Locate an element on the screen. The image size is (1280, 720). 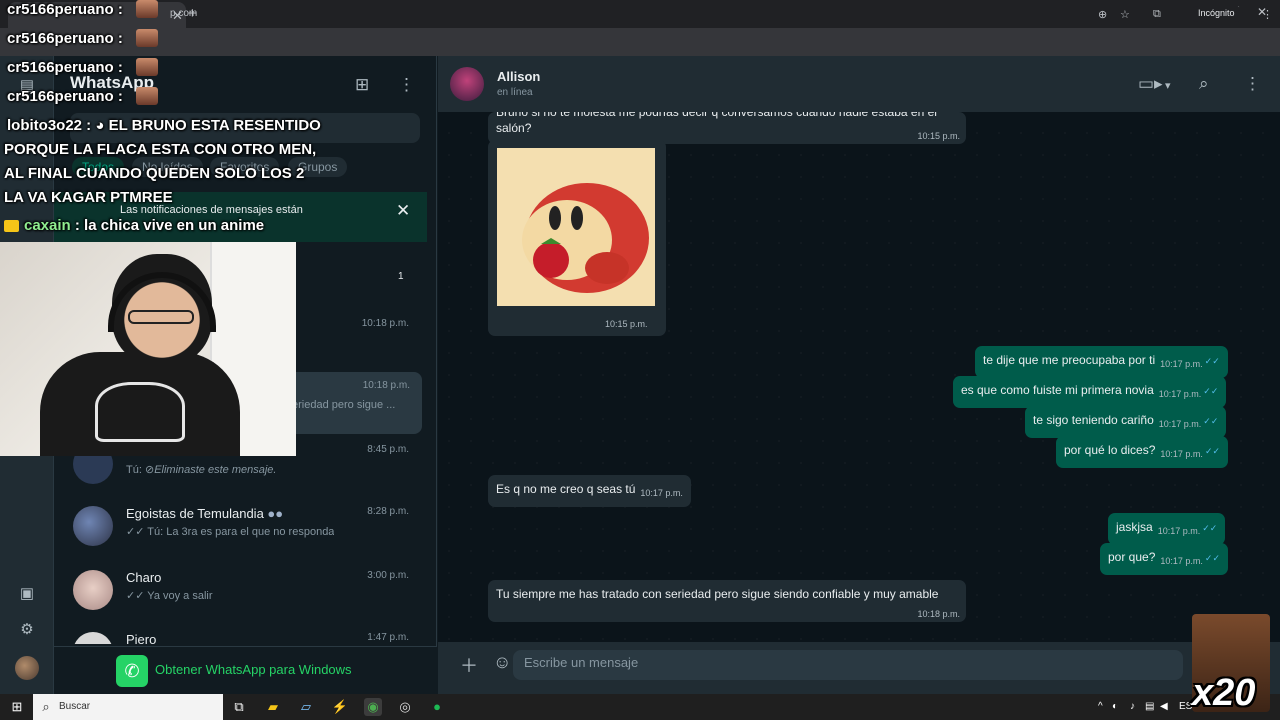
glasses is located at coordinates (161, 317).